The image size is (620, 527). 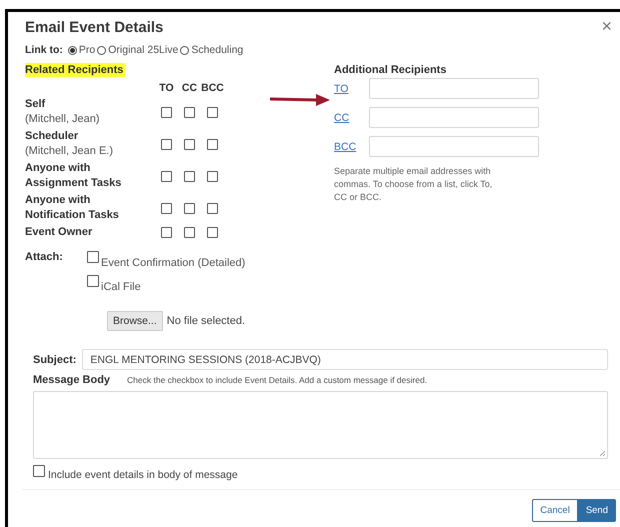 I want to click on column-header: BCC, so click(x=212, y=88).